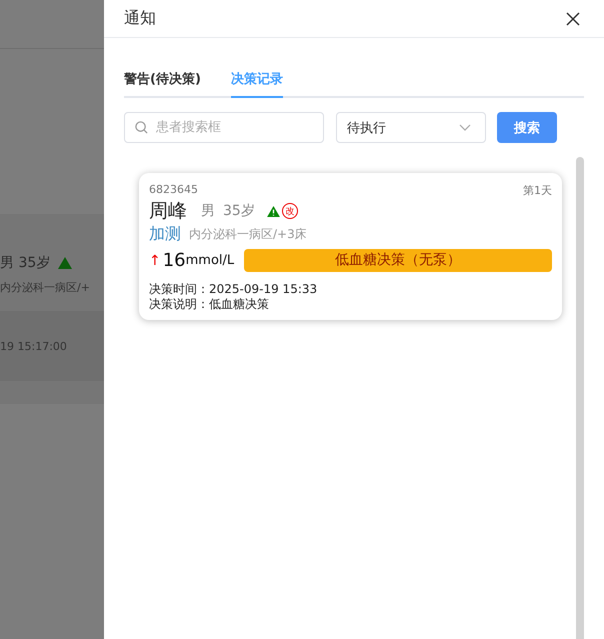 This screenshot has height=639, width=604. I want to click on decision-note: 决策说明：低血糖决策, so click(209, 304).